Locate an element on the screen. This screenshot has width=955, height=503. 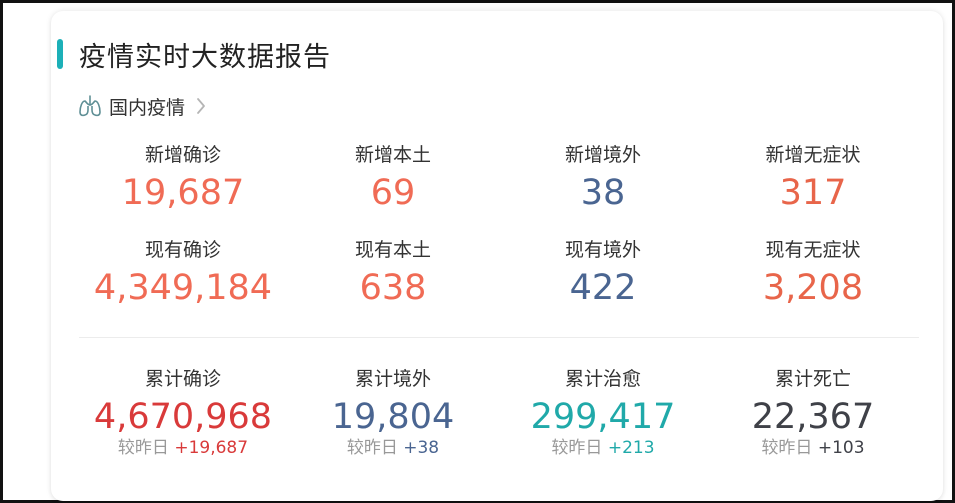
stat-value: 299,417 is located at coordinates (603, 417).